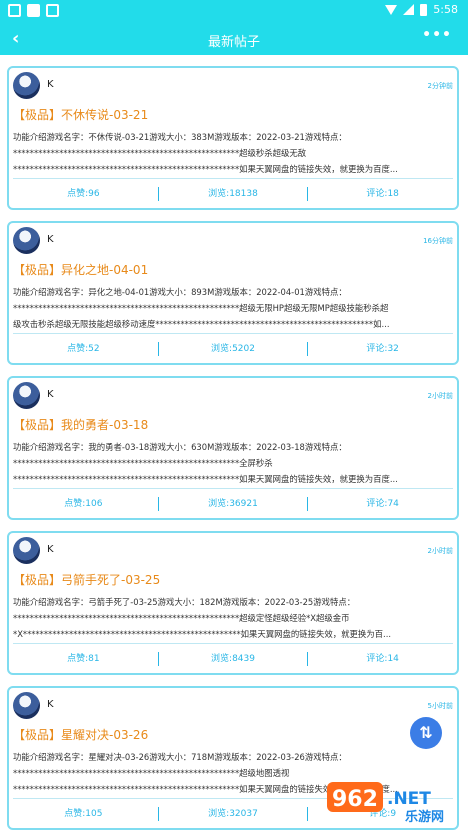  What do you see at coordinates (80, 734) in the screenshot?
I see `post-title: 【极品】星耀对决-03-26` at bounding box center [80, 734].